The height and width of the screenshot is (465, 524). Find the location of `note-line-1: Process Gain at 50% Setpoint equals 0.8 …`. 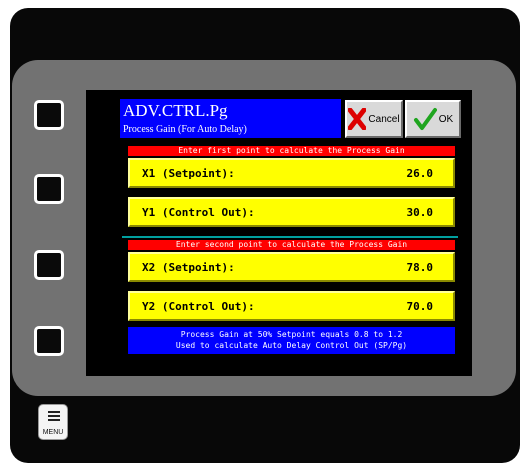

note-line-1: Process Gain at 50% Setpoint equals 0.8 … is located at coordinates (291, 334).